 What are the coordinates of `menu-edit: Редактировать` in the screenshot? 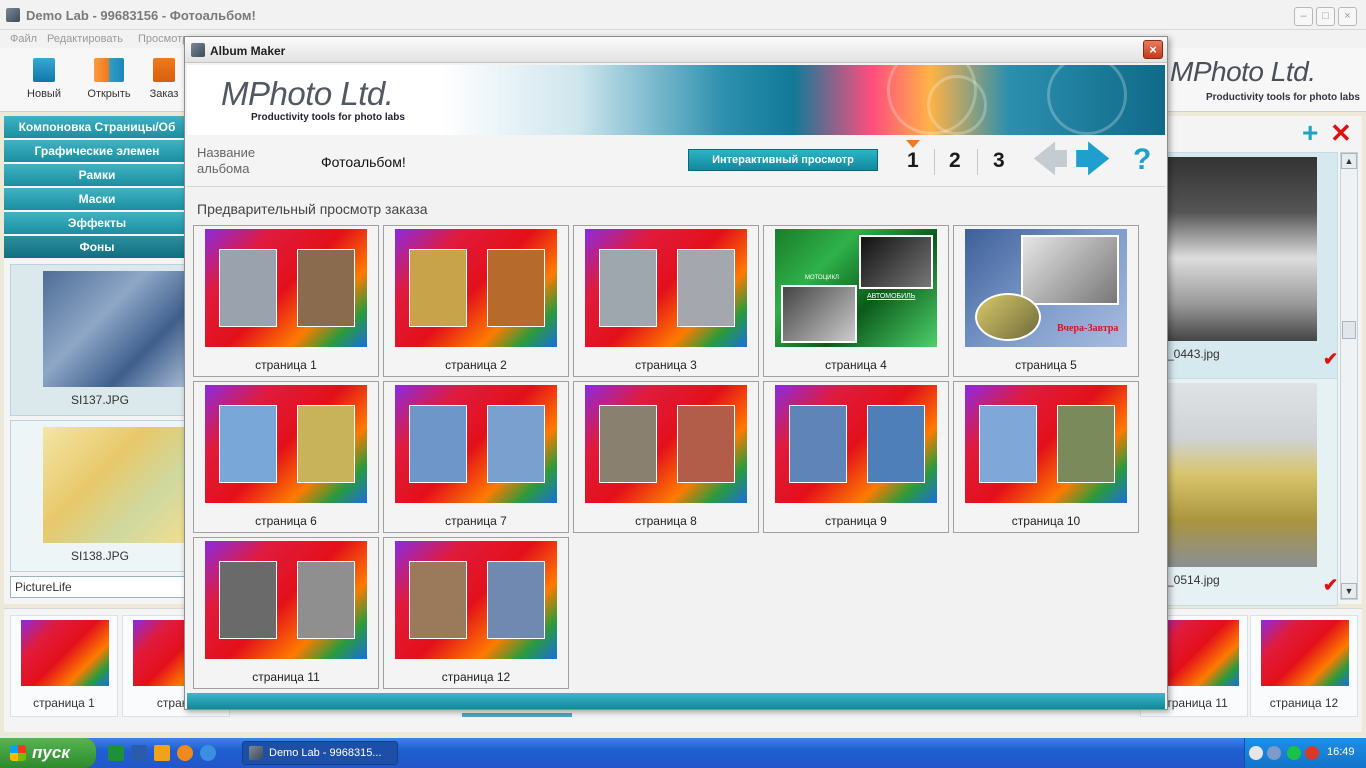 It's located at (85, 39).